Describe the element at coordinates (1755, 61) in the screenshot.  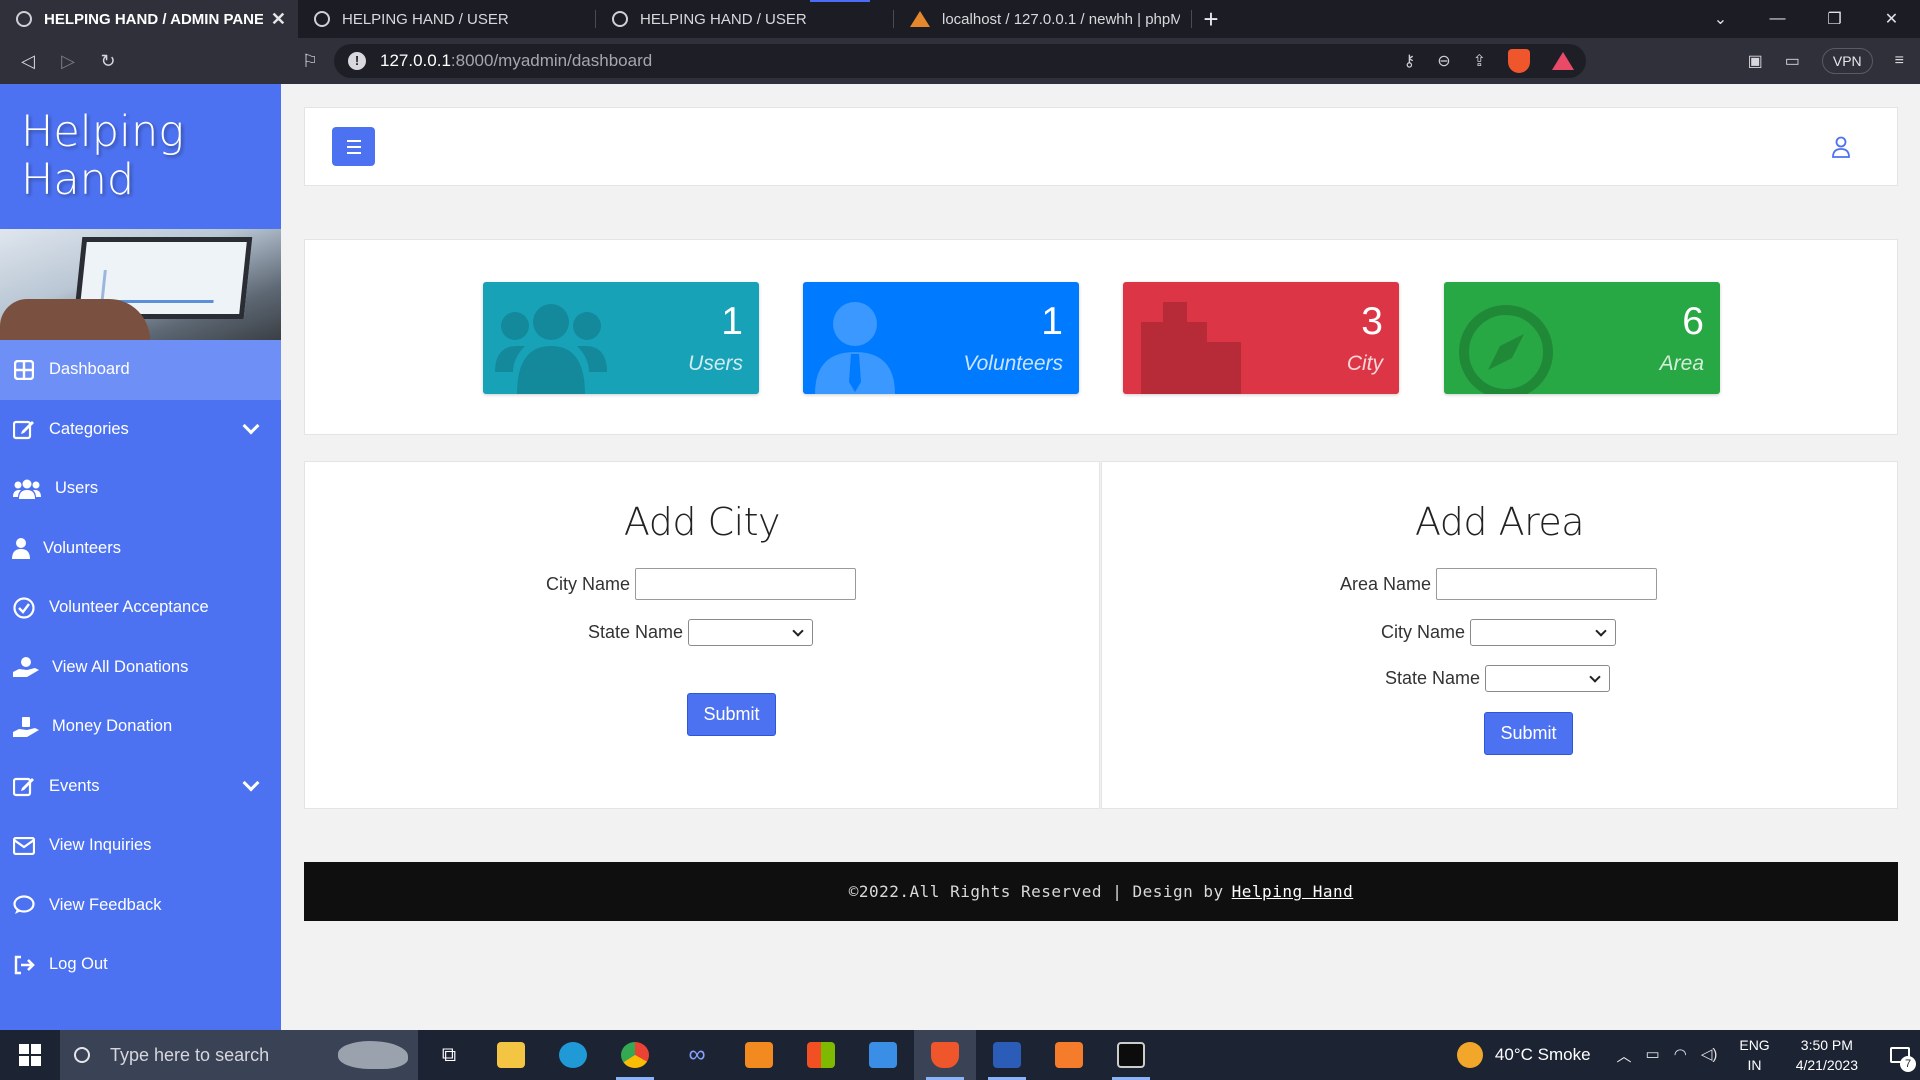
I see `sidebar-toggle-icon: ▣` at that location.